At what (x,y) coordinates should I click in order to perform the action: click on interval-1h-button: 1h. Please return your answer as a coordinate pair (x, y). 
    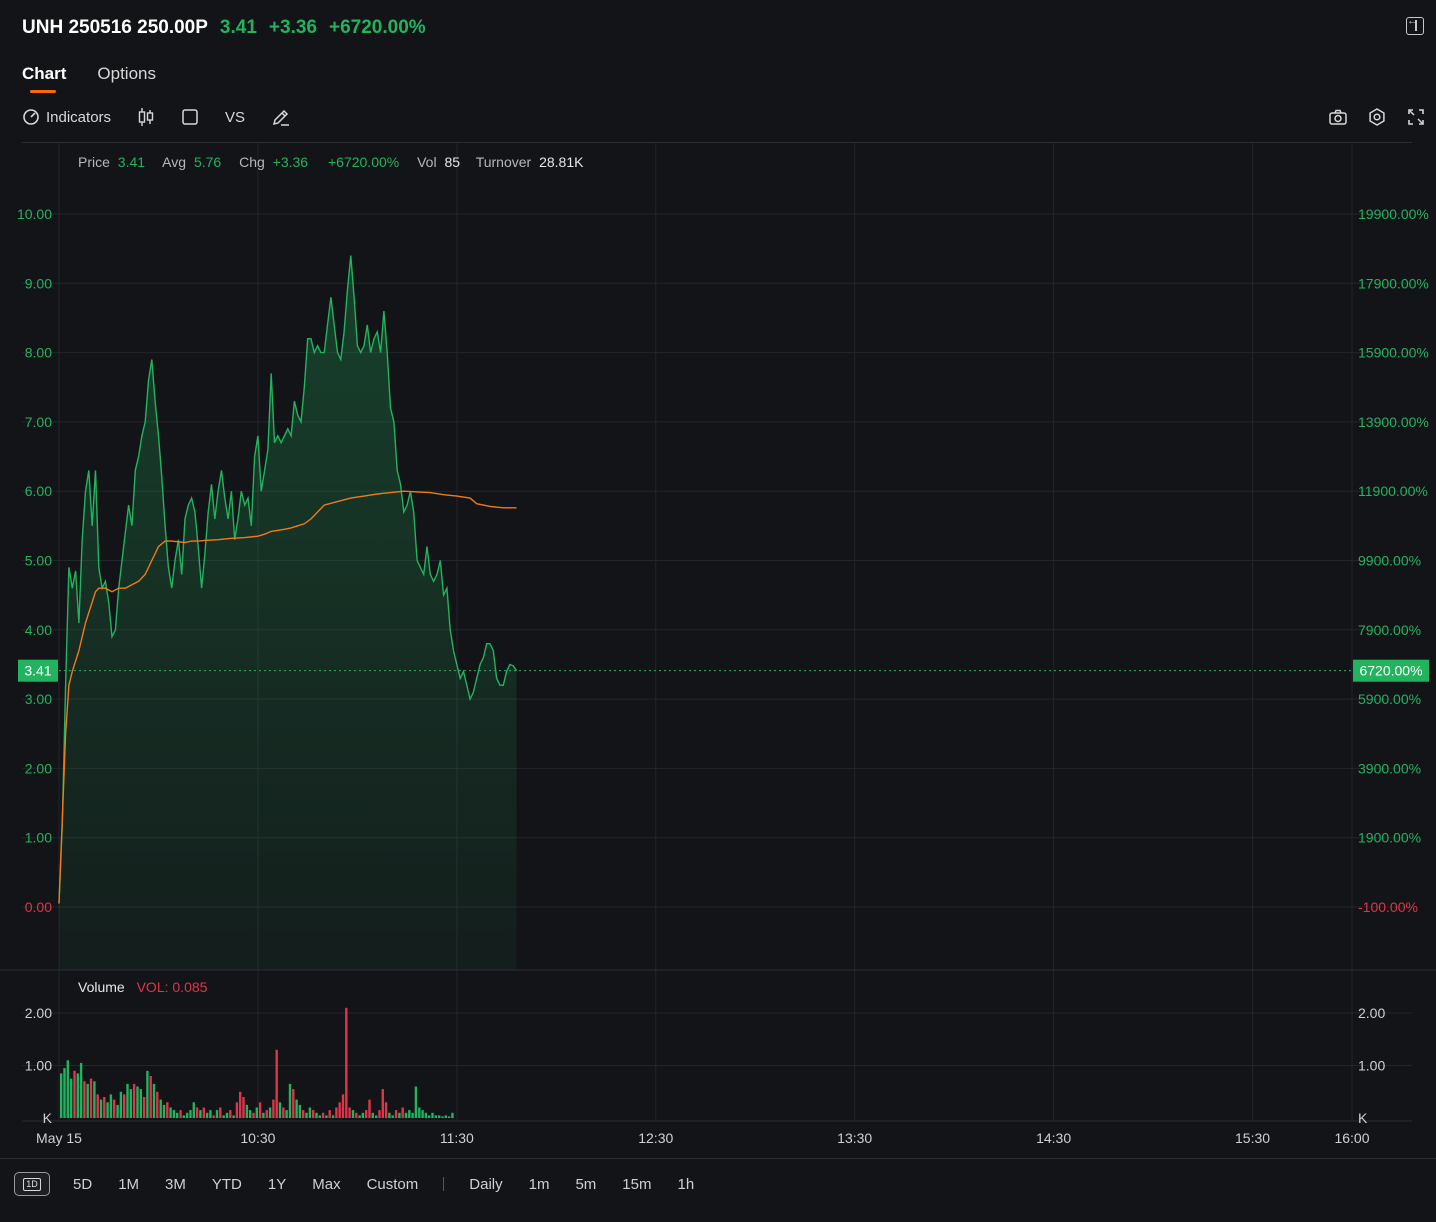
    Looking at the image, I should click on (685, 1184).